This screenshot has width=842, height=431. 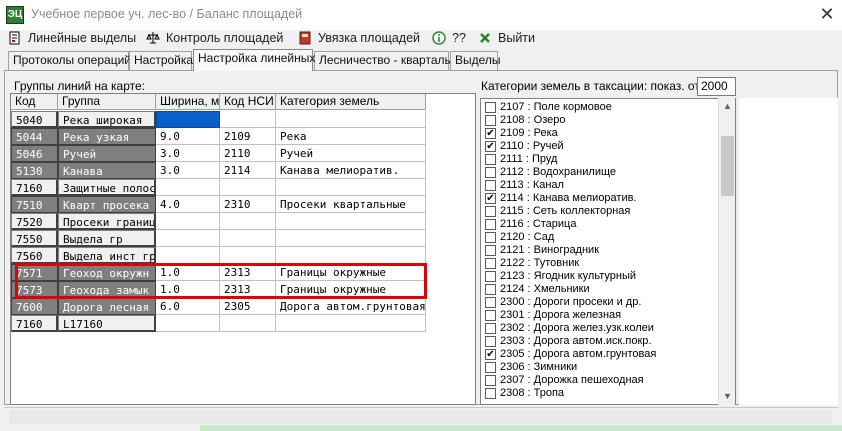 What do you see at coordinates (188, 102) in the screenshot?
I see `column-header-width: Ширина, м` at bounding box center [188, 102].